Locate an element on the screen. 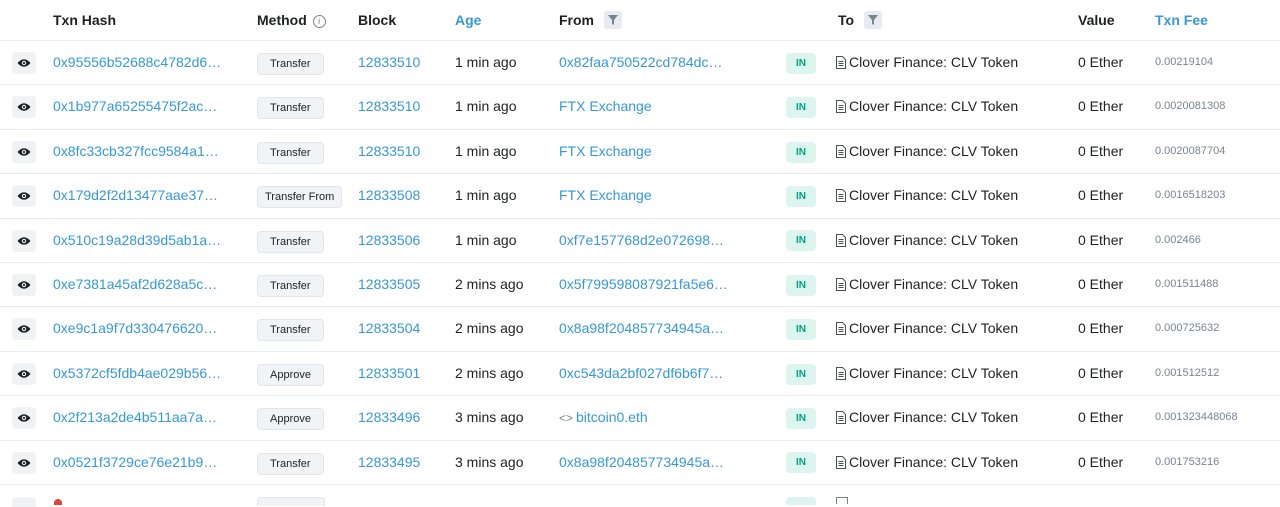 The height and width of the screenshot is (507, 1280). from-address-link: <> bitcoin0.eth is located at coordinates (603, 417).